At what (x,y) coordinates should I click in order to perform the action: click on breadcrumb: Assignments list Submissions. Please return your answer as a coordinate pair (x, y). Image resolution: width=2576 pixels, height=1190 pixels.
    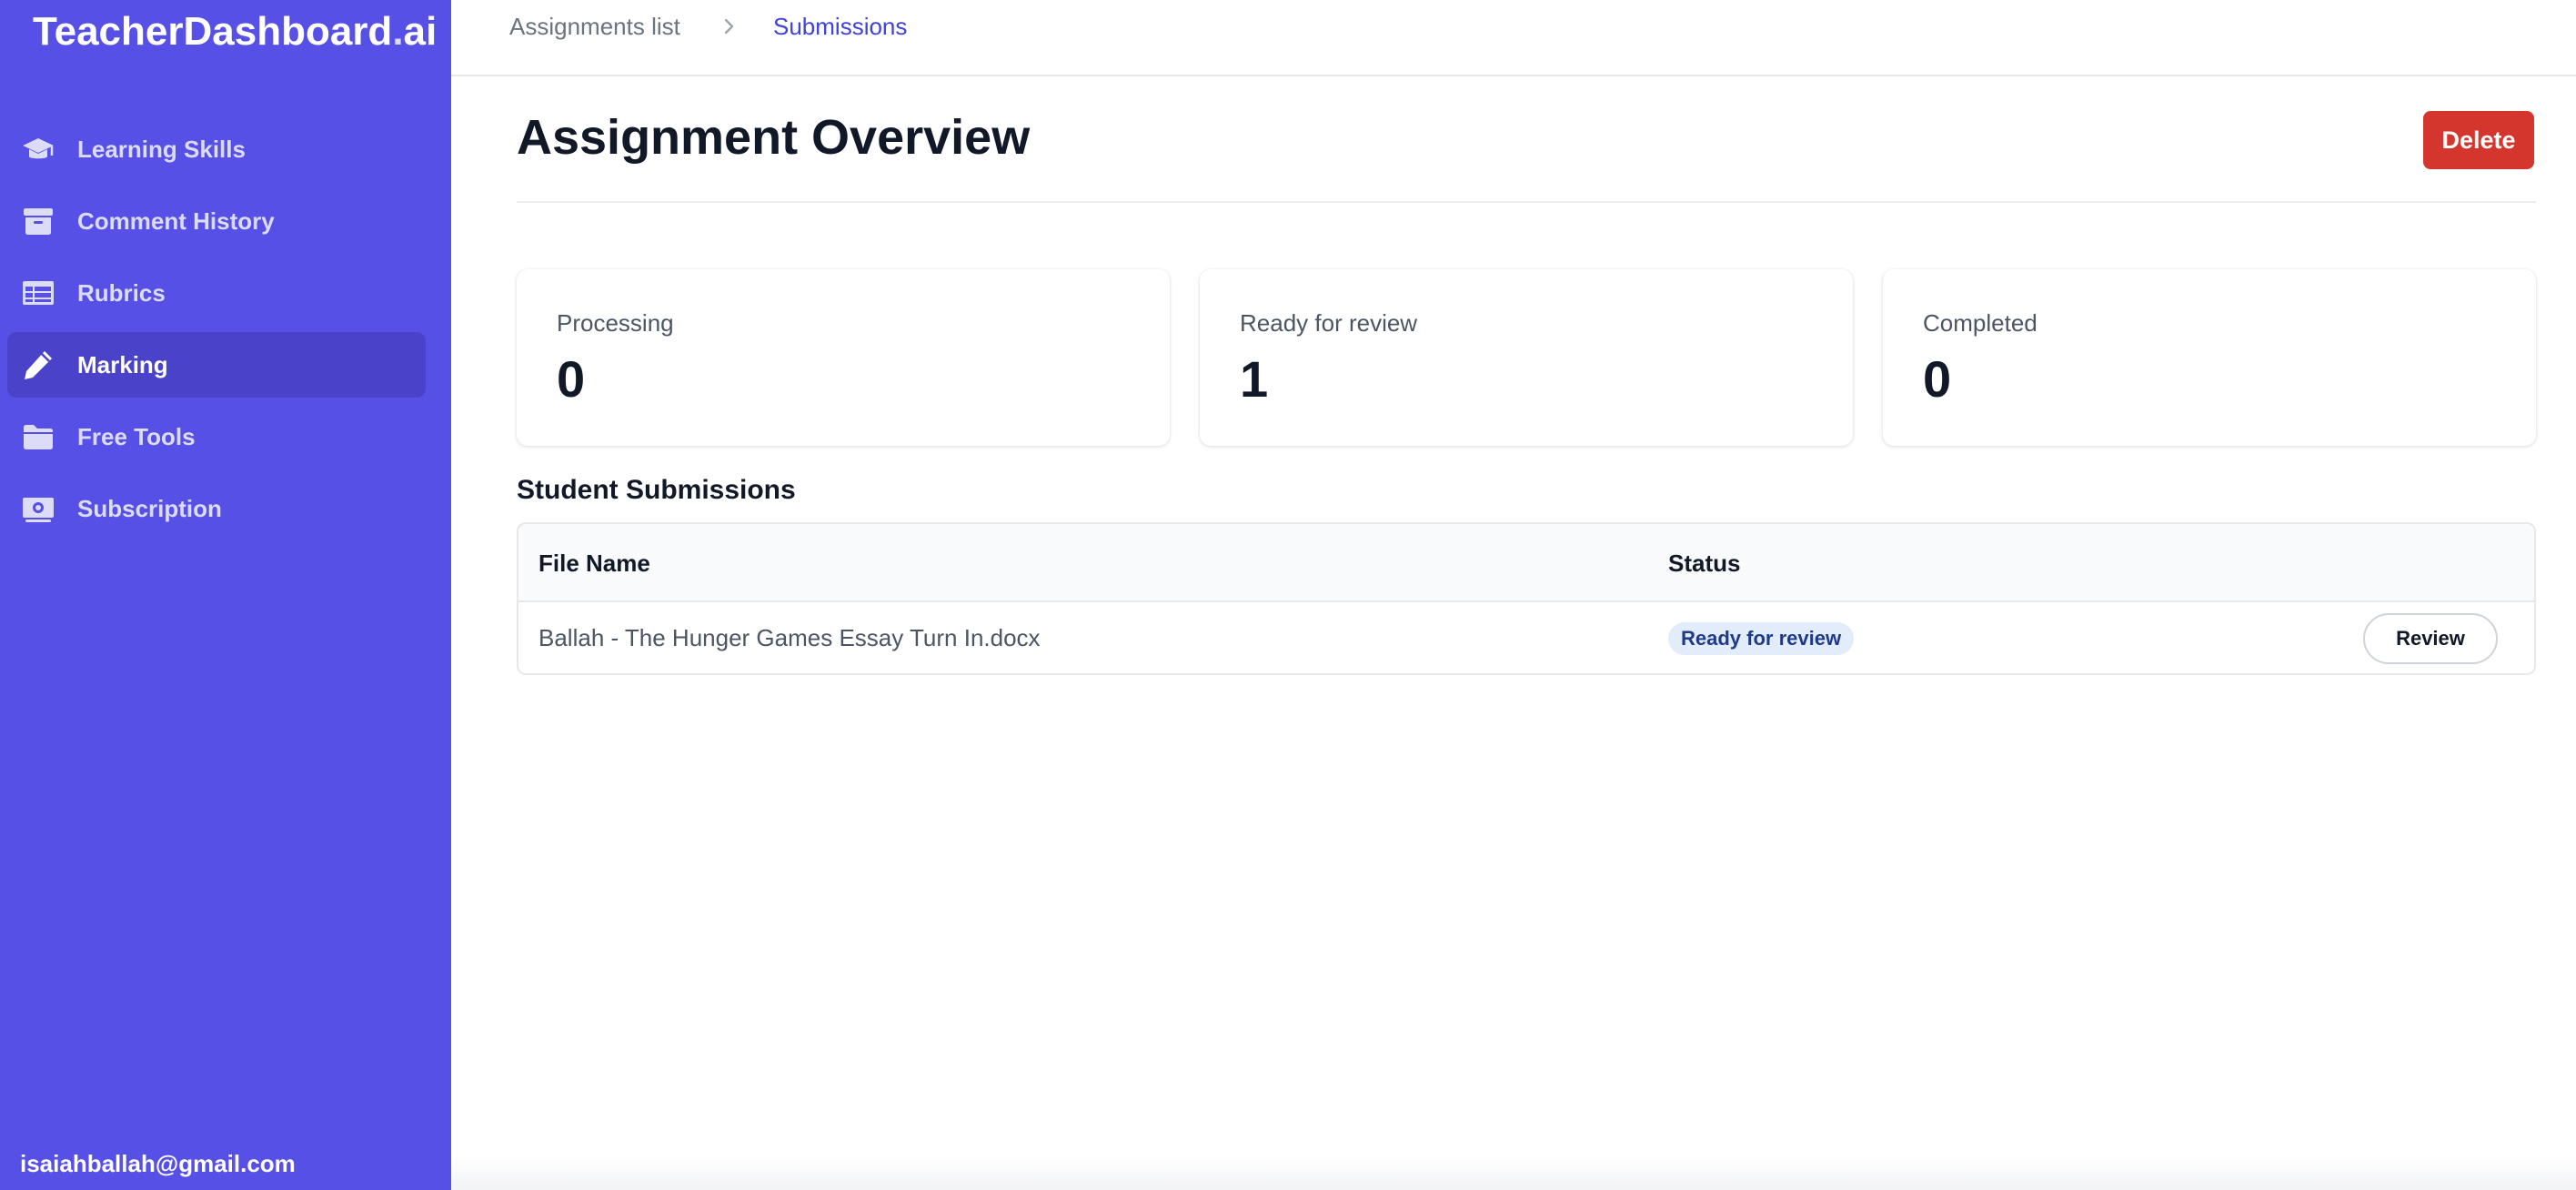
    Looking at the image, I should click on (1513, 38).